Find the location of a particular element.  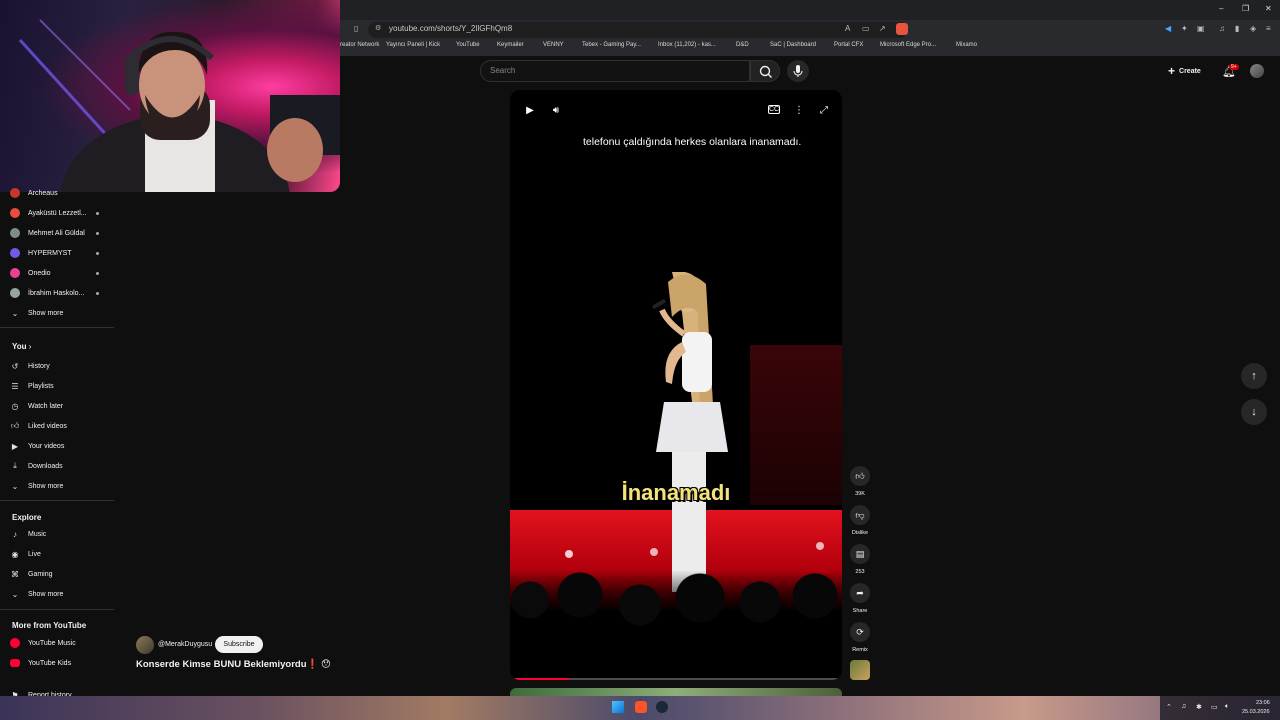

search-box is located at coordinates (615, 71).